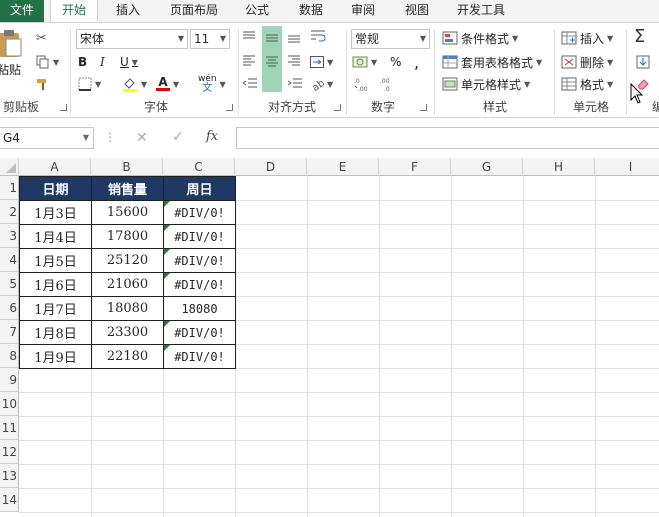  What do you see at coordinates (627, 167) in the screenshot?
I see `column-header-i: I` at bounding box center [627, 167].